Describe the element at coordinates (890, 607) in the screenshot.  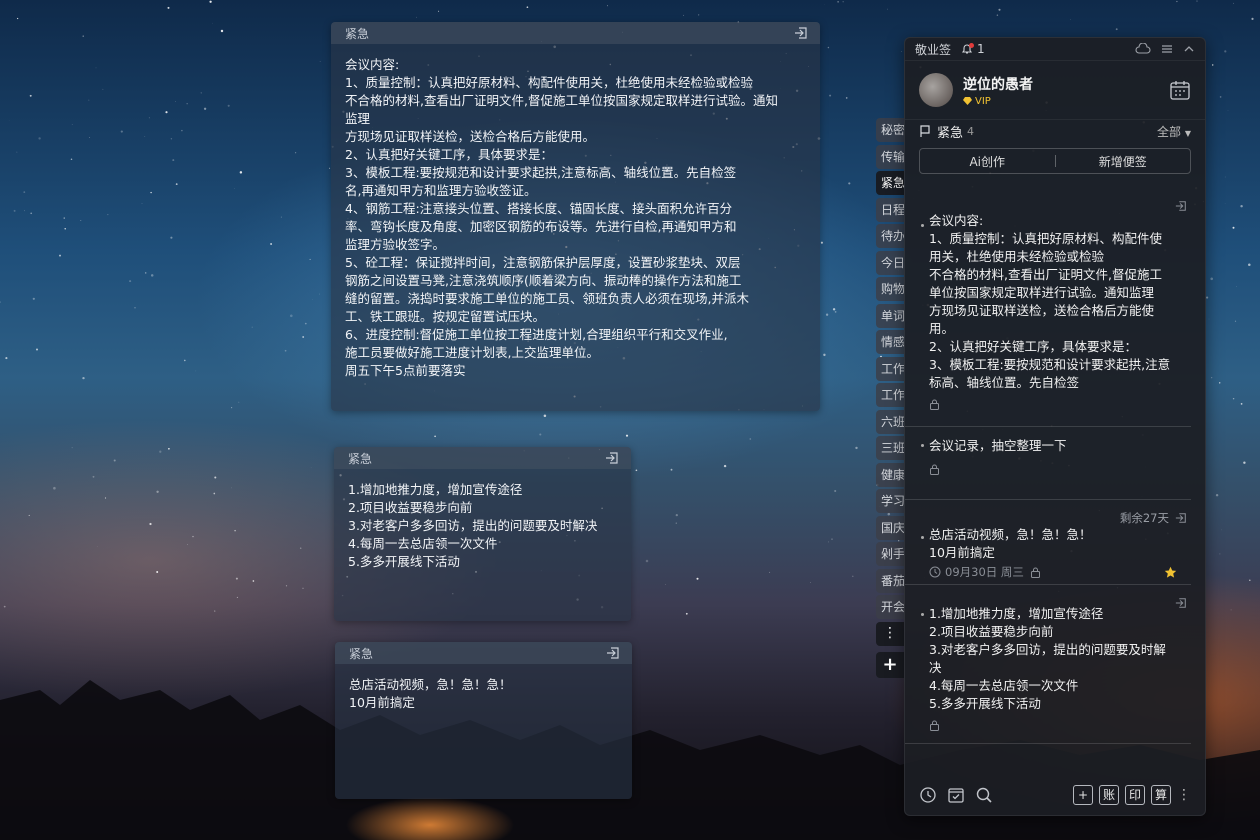
I see `side-tab: 开会` at that location.